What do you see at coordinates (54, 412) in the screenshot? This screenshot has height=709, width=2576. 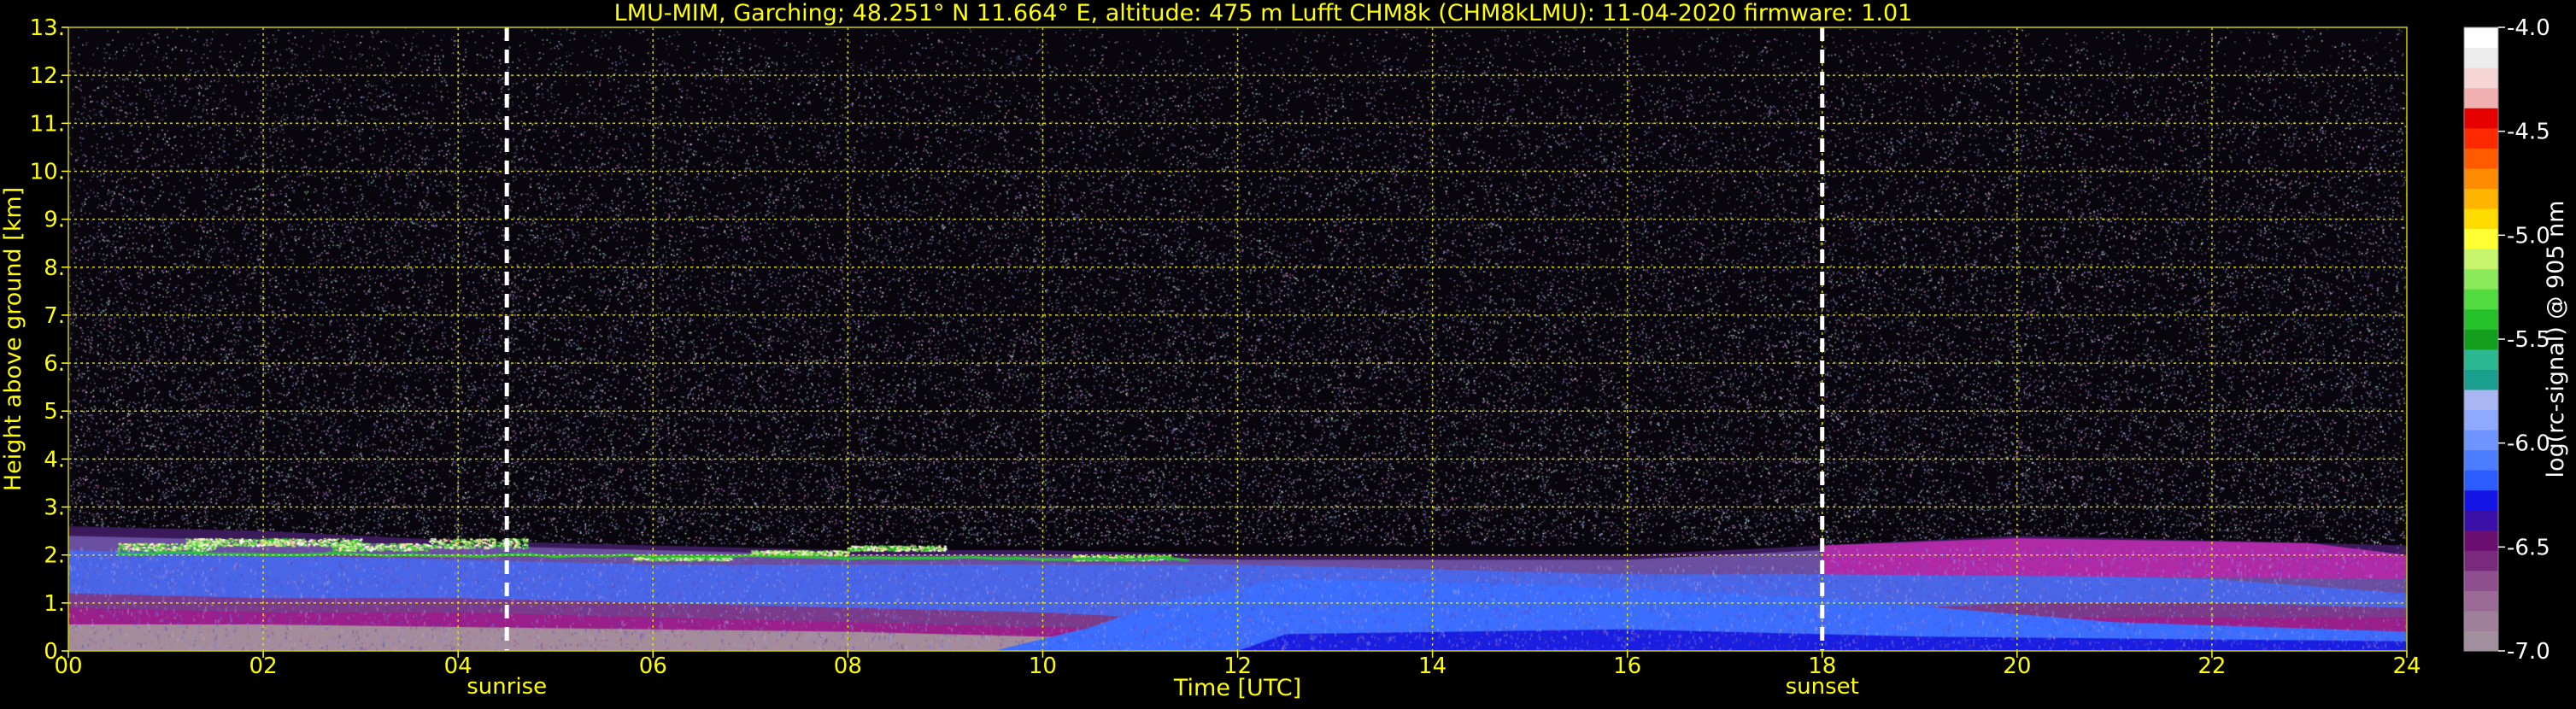 I see `y-tick-label: 5.` at bounding box center [54, 412].